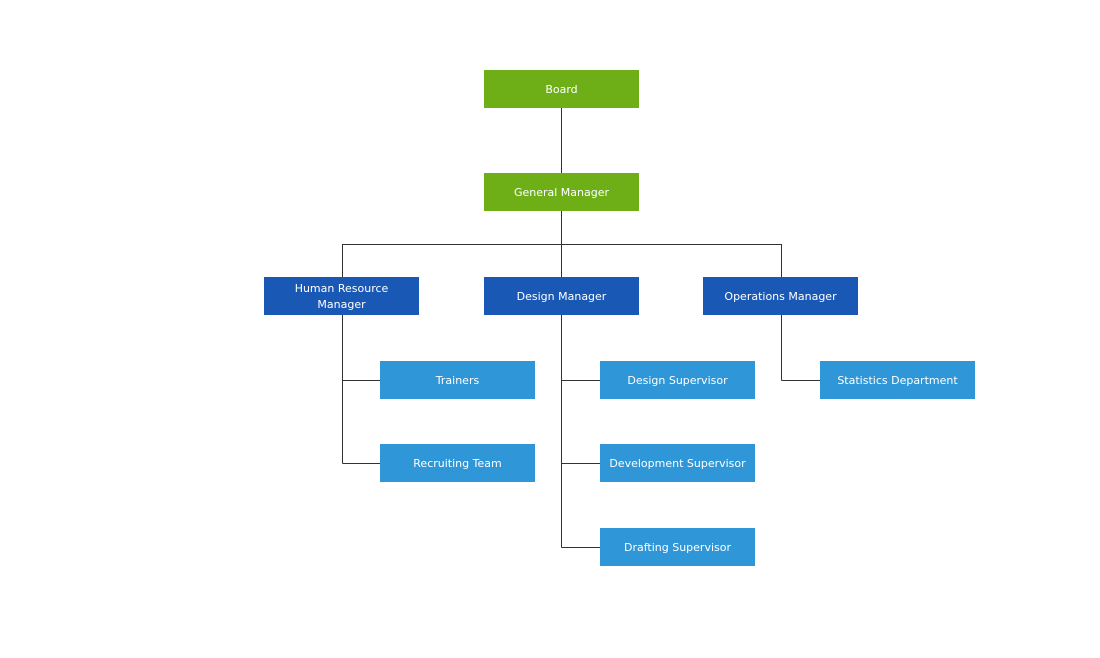  I want to click on node-label: Trainers, so click(457, 380).